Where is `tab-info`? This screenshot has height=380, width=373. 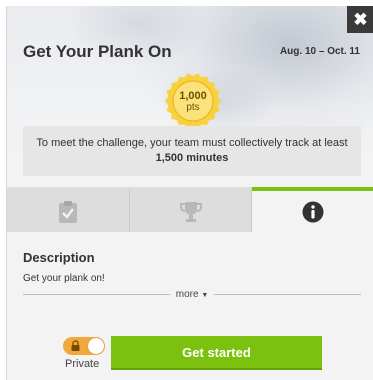
tab-info is located at coordinates (312, 209).